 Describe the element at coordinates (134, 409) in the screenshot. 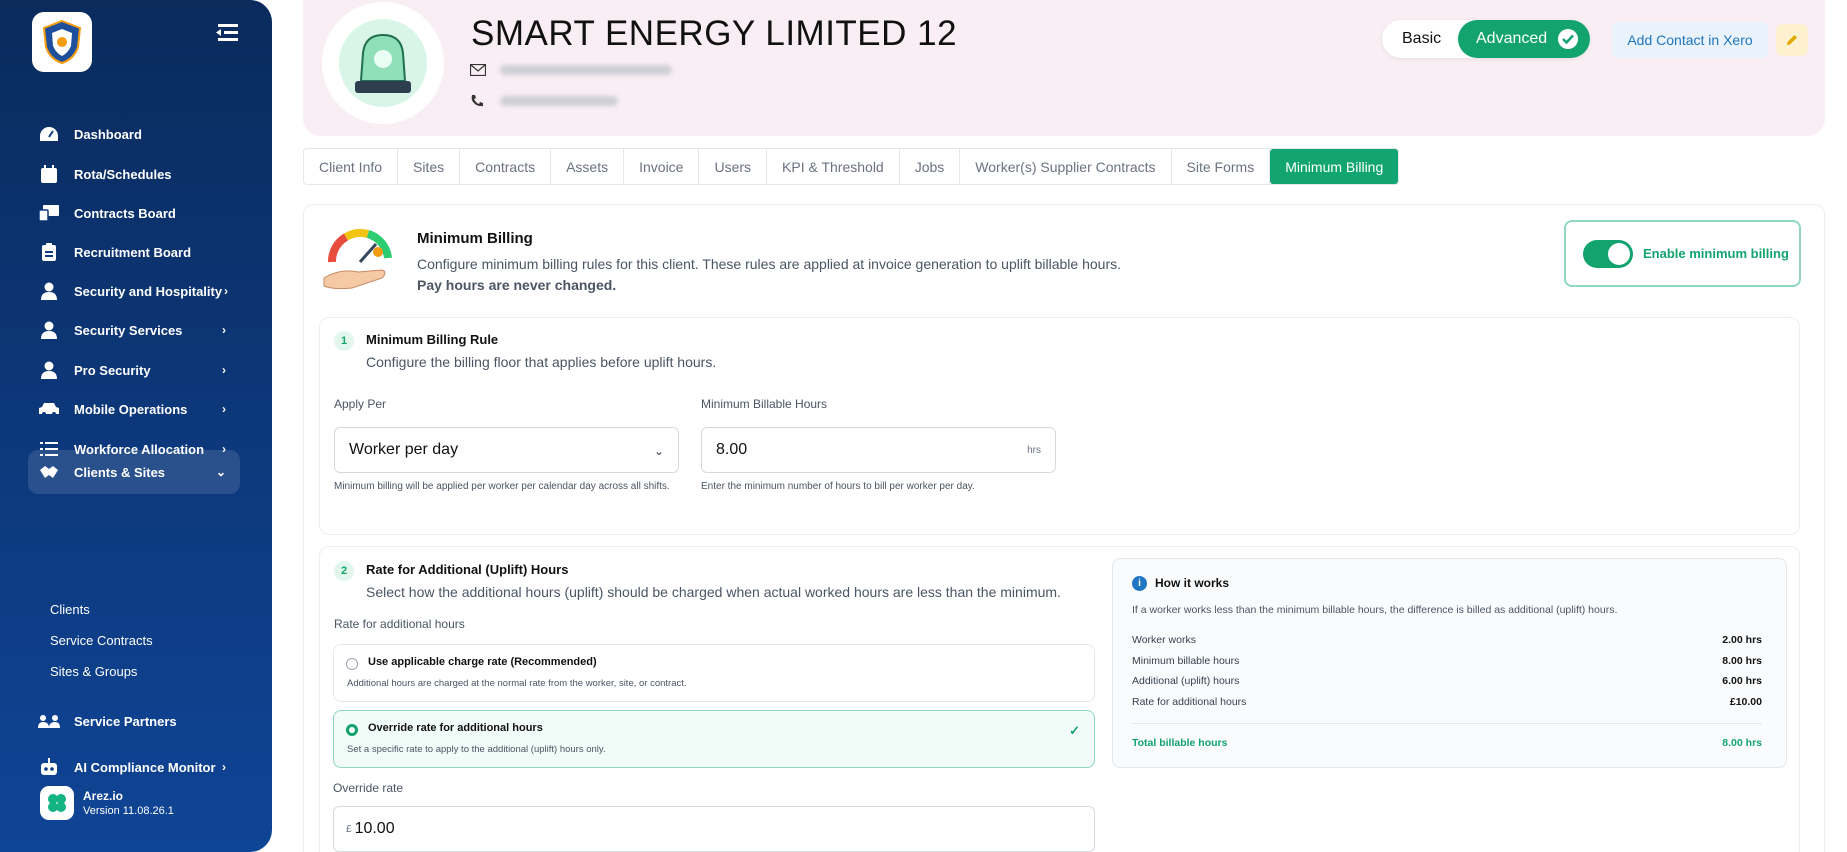

I see `sidebar-item-mobile-operations: Mobile Operations ›` at that location.